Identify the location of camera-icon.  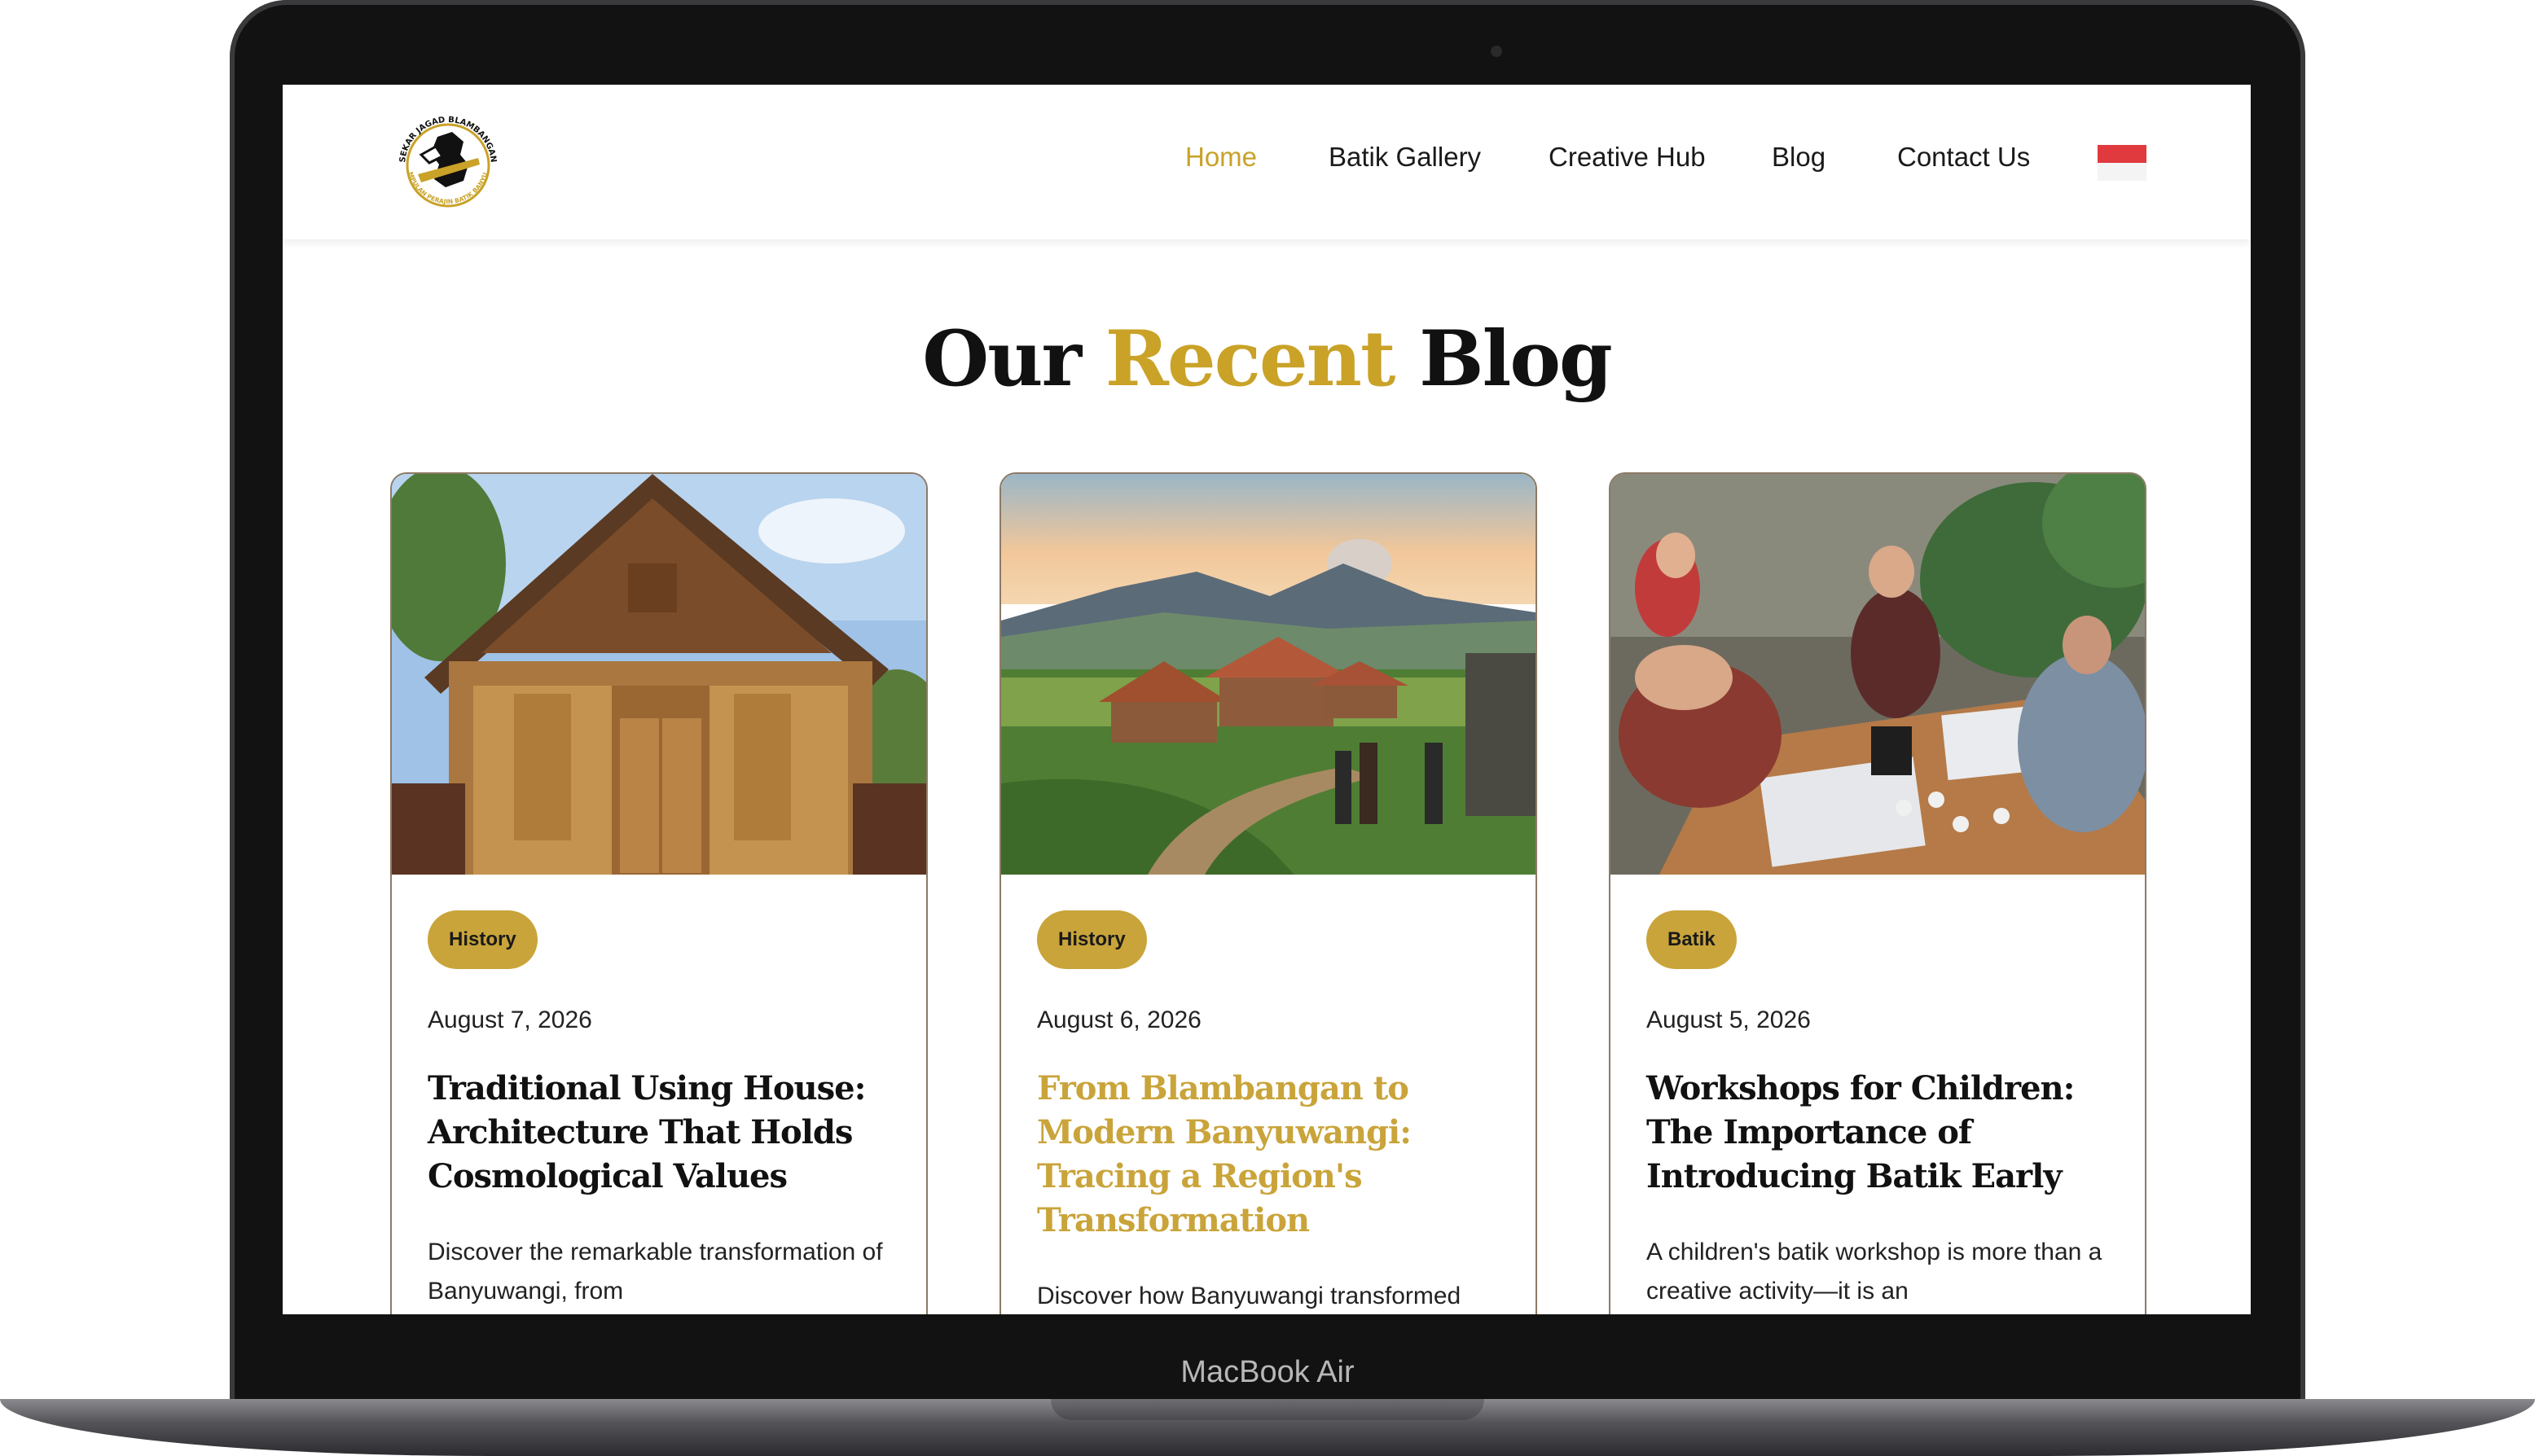
(1497, 51).